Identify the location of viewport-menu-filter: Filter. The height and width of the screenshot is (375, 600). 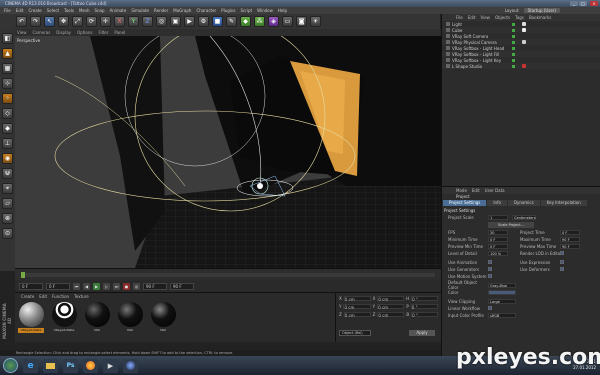
(103, 32).